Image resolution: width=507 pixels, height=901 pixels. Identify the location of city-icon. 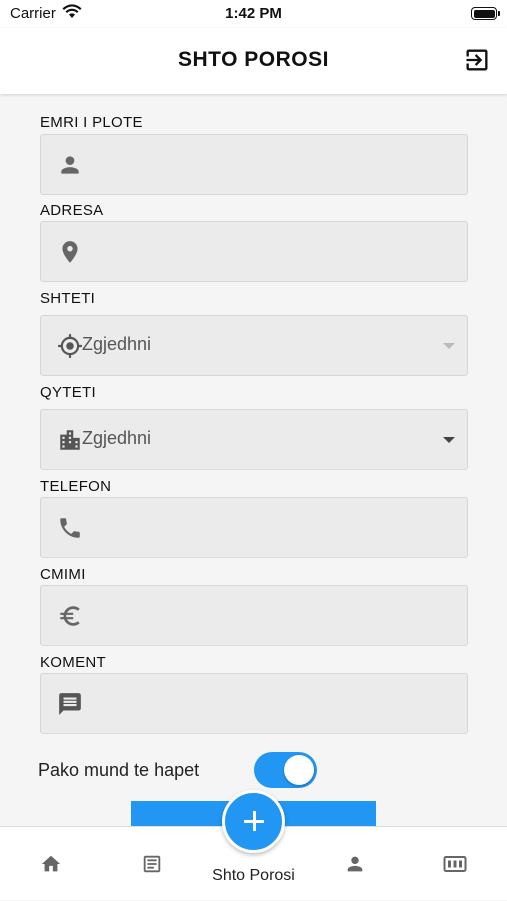
(70, 440).